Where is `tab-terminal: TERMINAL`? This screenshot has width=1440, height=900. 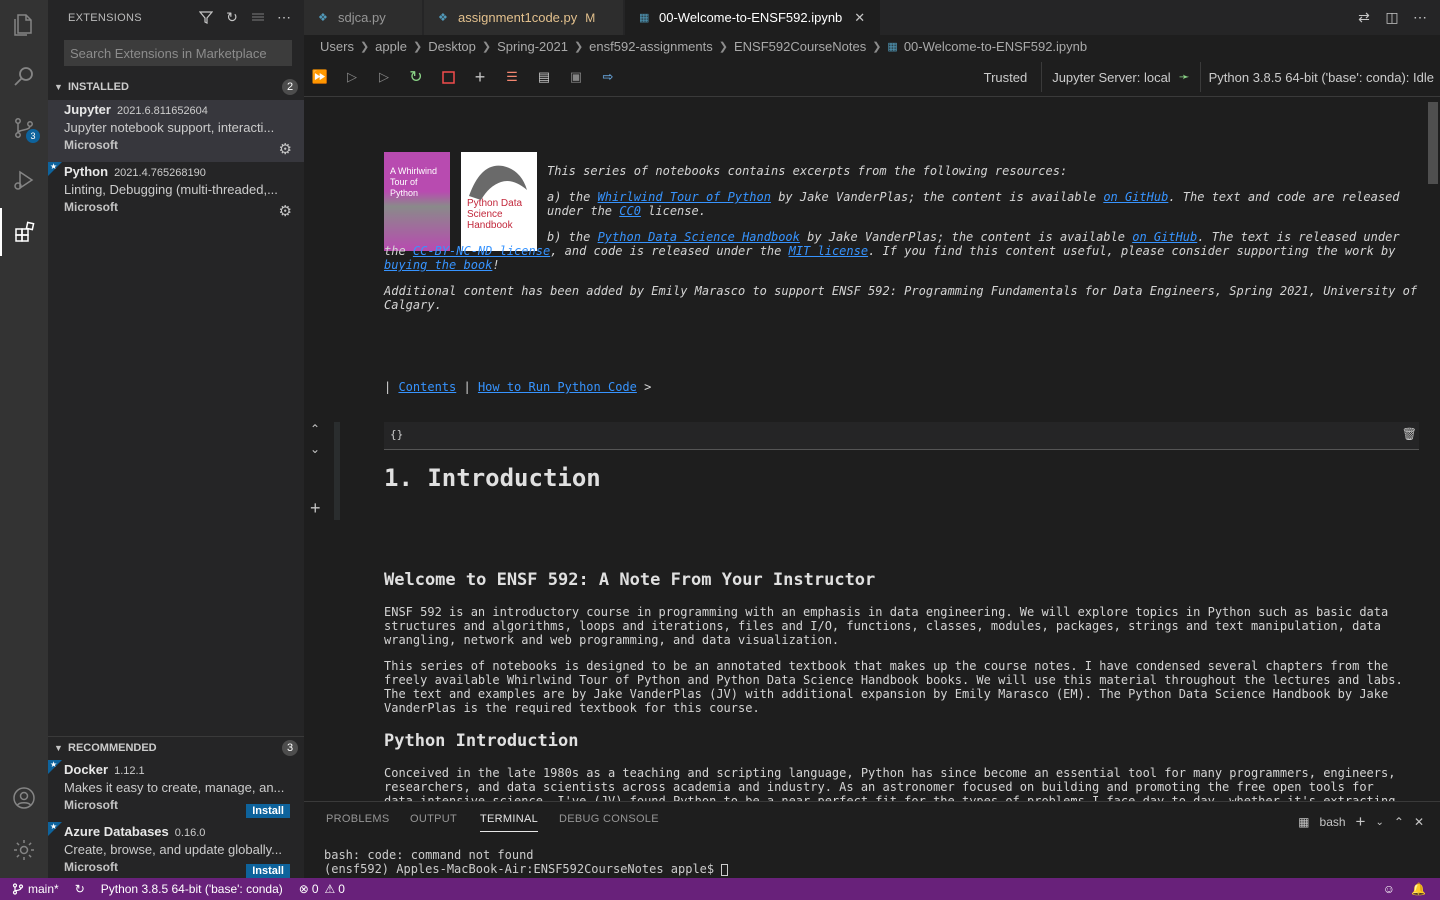
tab-terminal: TERMINAL is located at coordinates (509, 822).